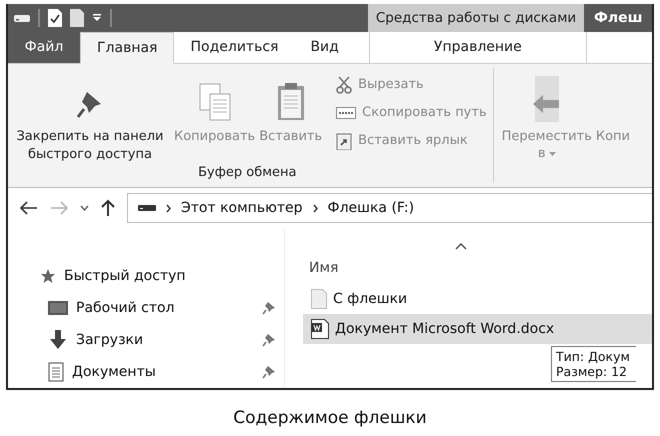 The width and height of the screenshot is (660, 436). What do you see at coordinates (330, 418) in the screenshot?
I see `figure-caption: Содержимое флешки` at bounding box center [330, 418].